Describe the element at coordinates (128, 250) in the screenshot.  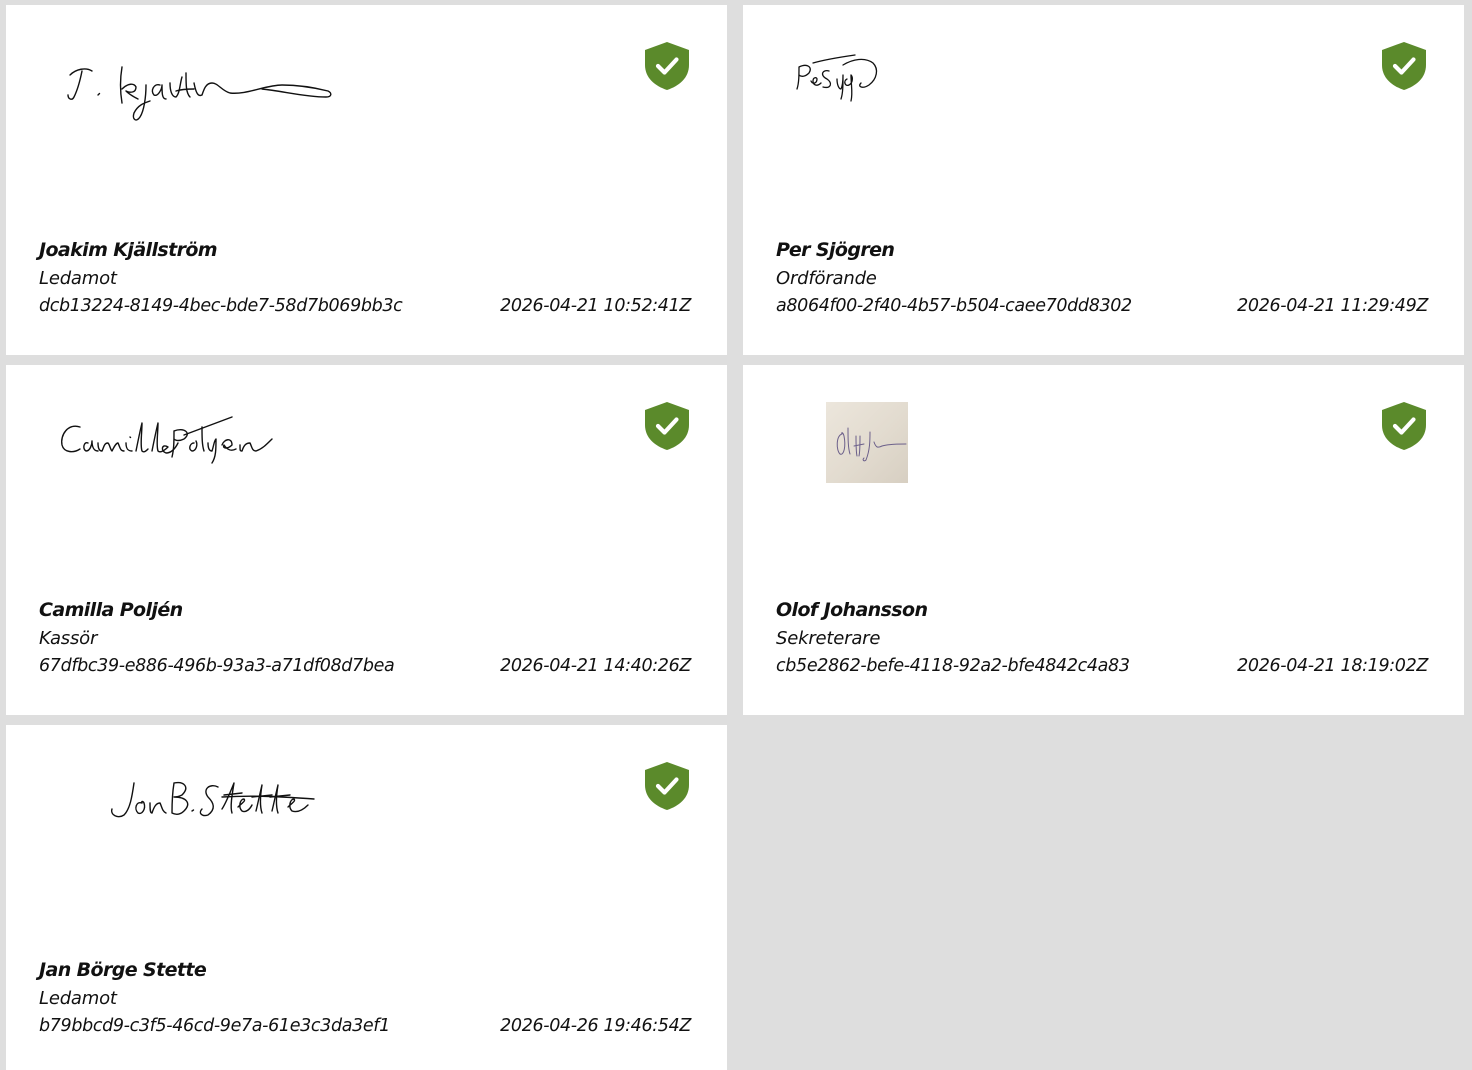
I see `signer-name: Joakim Kjällström` at that location.